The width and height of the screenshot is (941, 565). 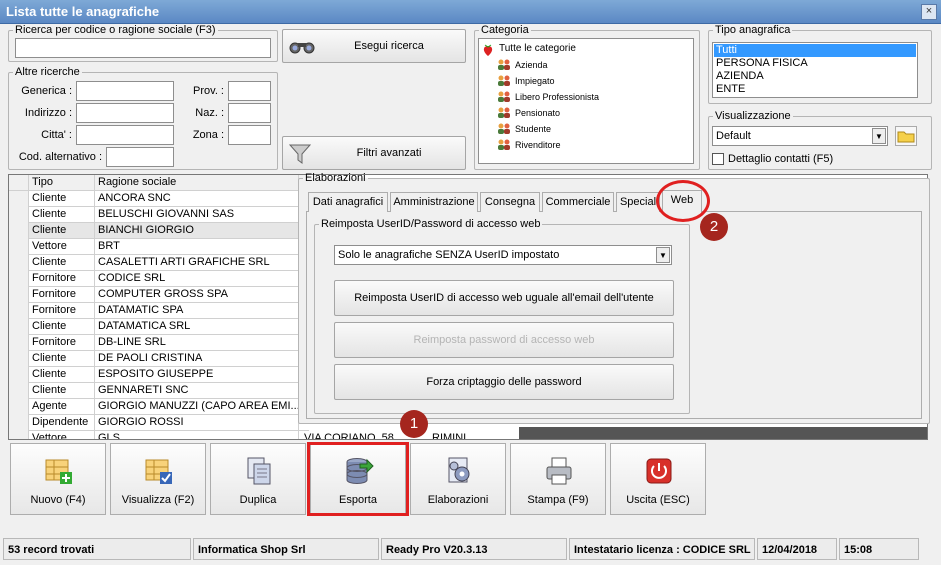 I want to click on force-encrypt-button: Forza criptaggio delle password, so click(x=504, y=382).